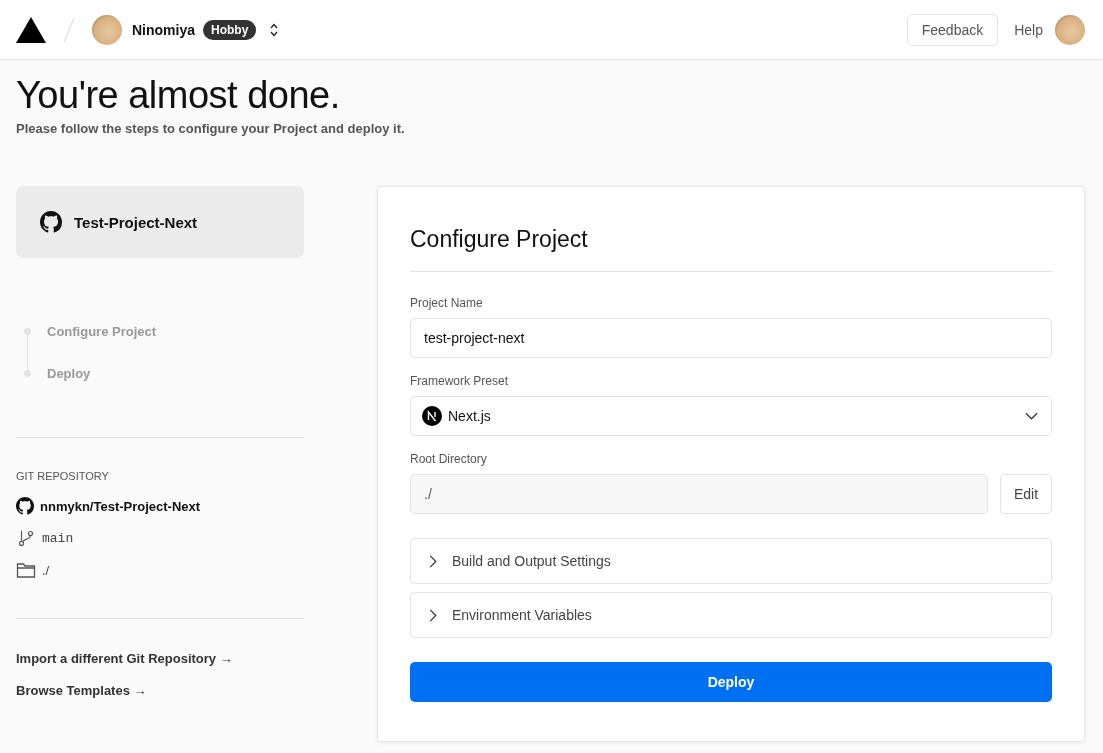 This screenshot has width=1103, height=753. What do you see at coordinates (731, 682) in the screenshot?
I see `deploy-button: Deploy` at bounding box center [731, 682].